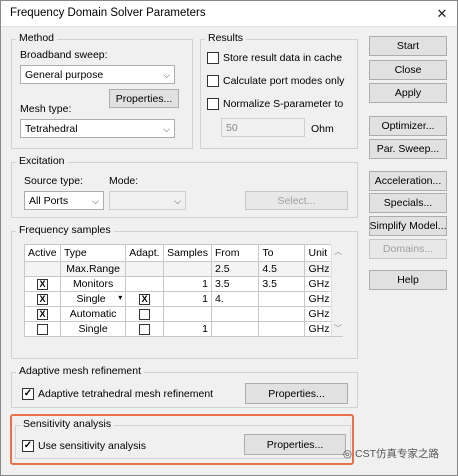 This screenshot has width=458, height=476. What do you see at coordinates (235, 253) in the screenshot?
I see `column-header-from: From` at bounding box center [235, 253].